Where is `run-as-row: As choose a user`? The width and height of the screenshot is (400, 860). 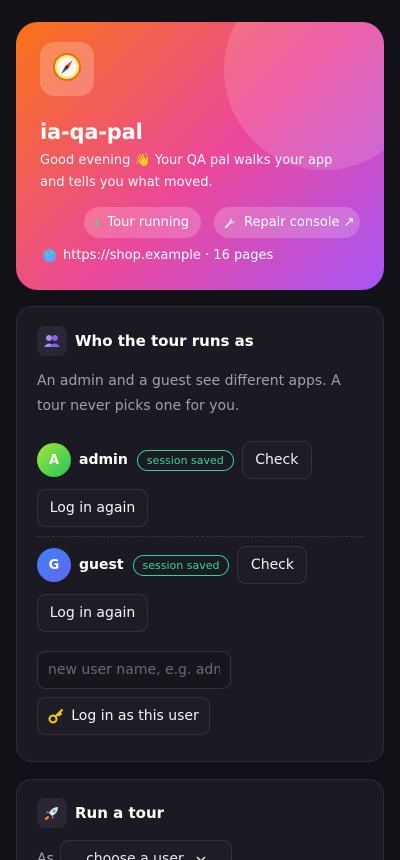
run-as-row: As choose a user is located at coordinates (134, 850).